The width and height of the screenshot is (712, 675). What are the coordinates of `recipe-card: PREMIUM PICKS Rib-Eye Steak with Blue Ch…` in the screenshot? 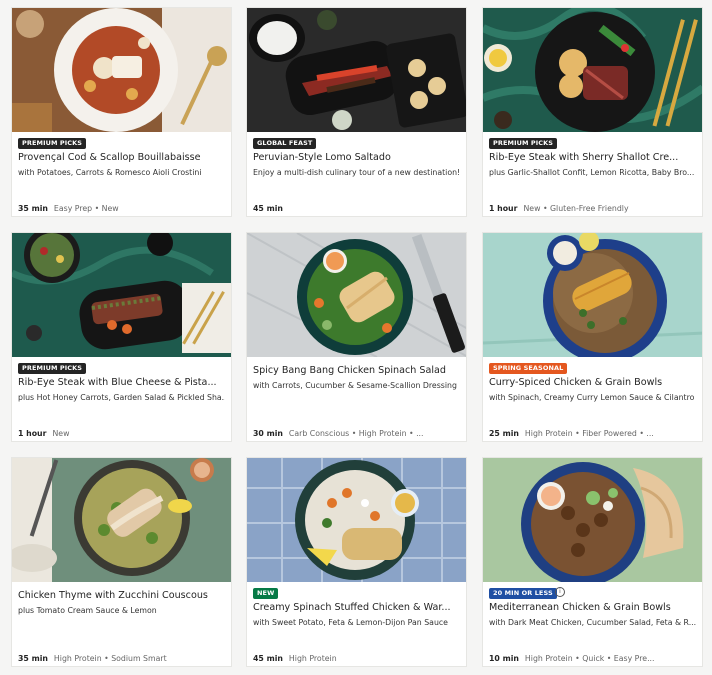 It's located at (121, 337).